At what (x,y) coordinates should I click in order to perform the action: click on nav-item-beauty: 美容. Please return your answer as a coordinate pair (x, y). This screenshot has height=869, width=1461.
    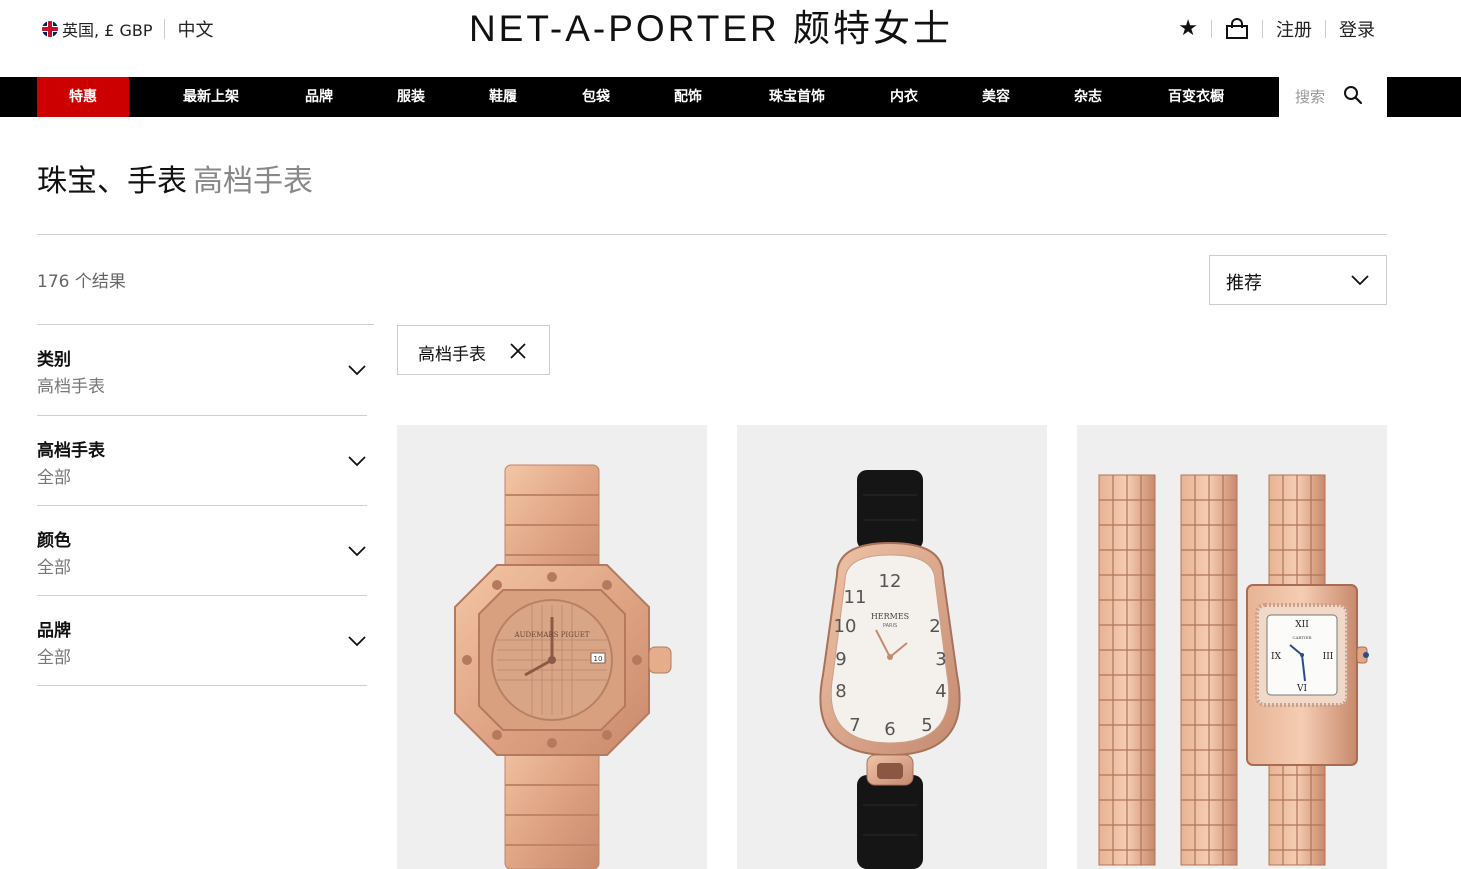
    Looking at the image, I should click on (996, 97).